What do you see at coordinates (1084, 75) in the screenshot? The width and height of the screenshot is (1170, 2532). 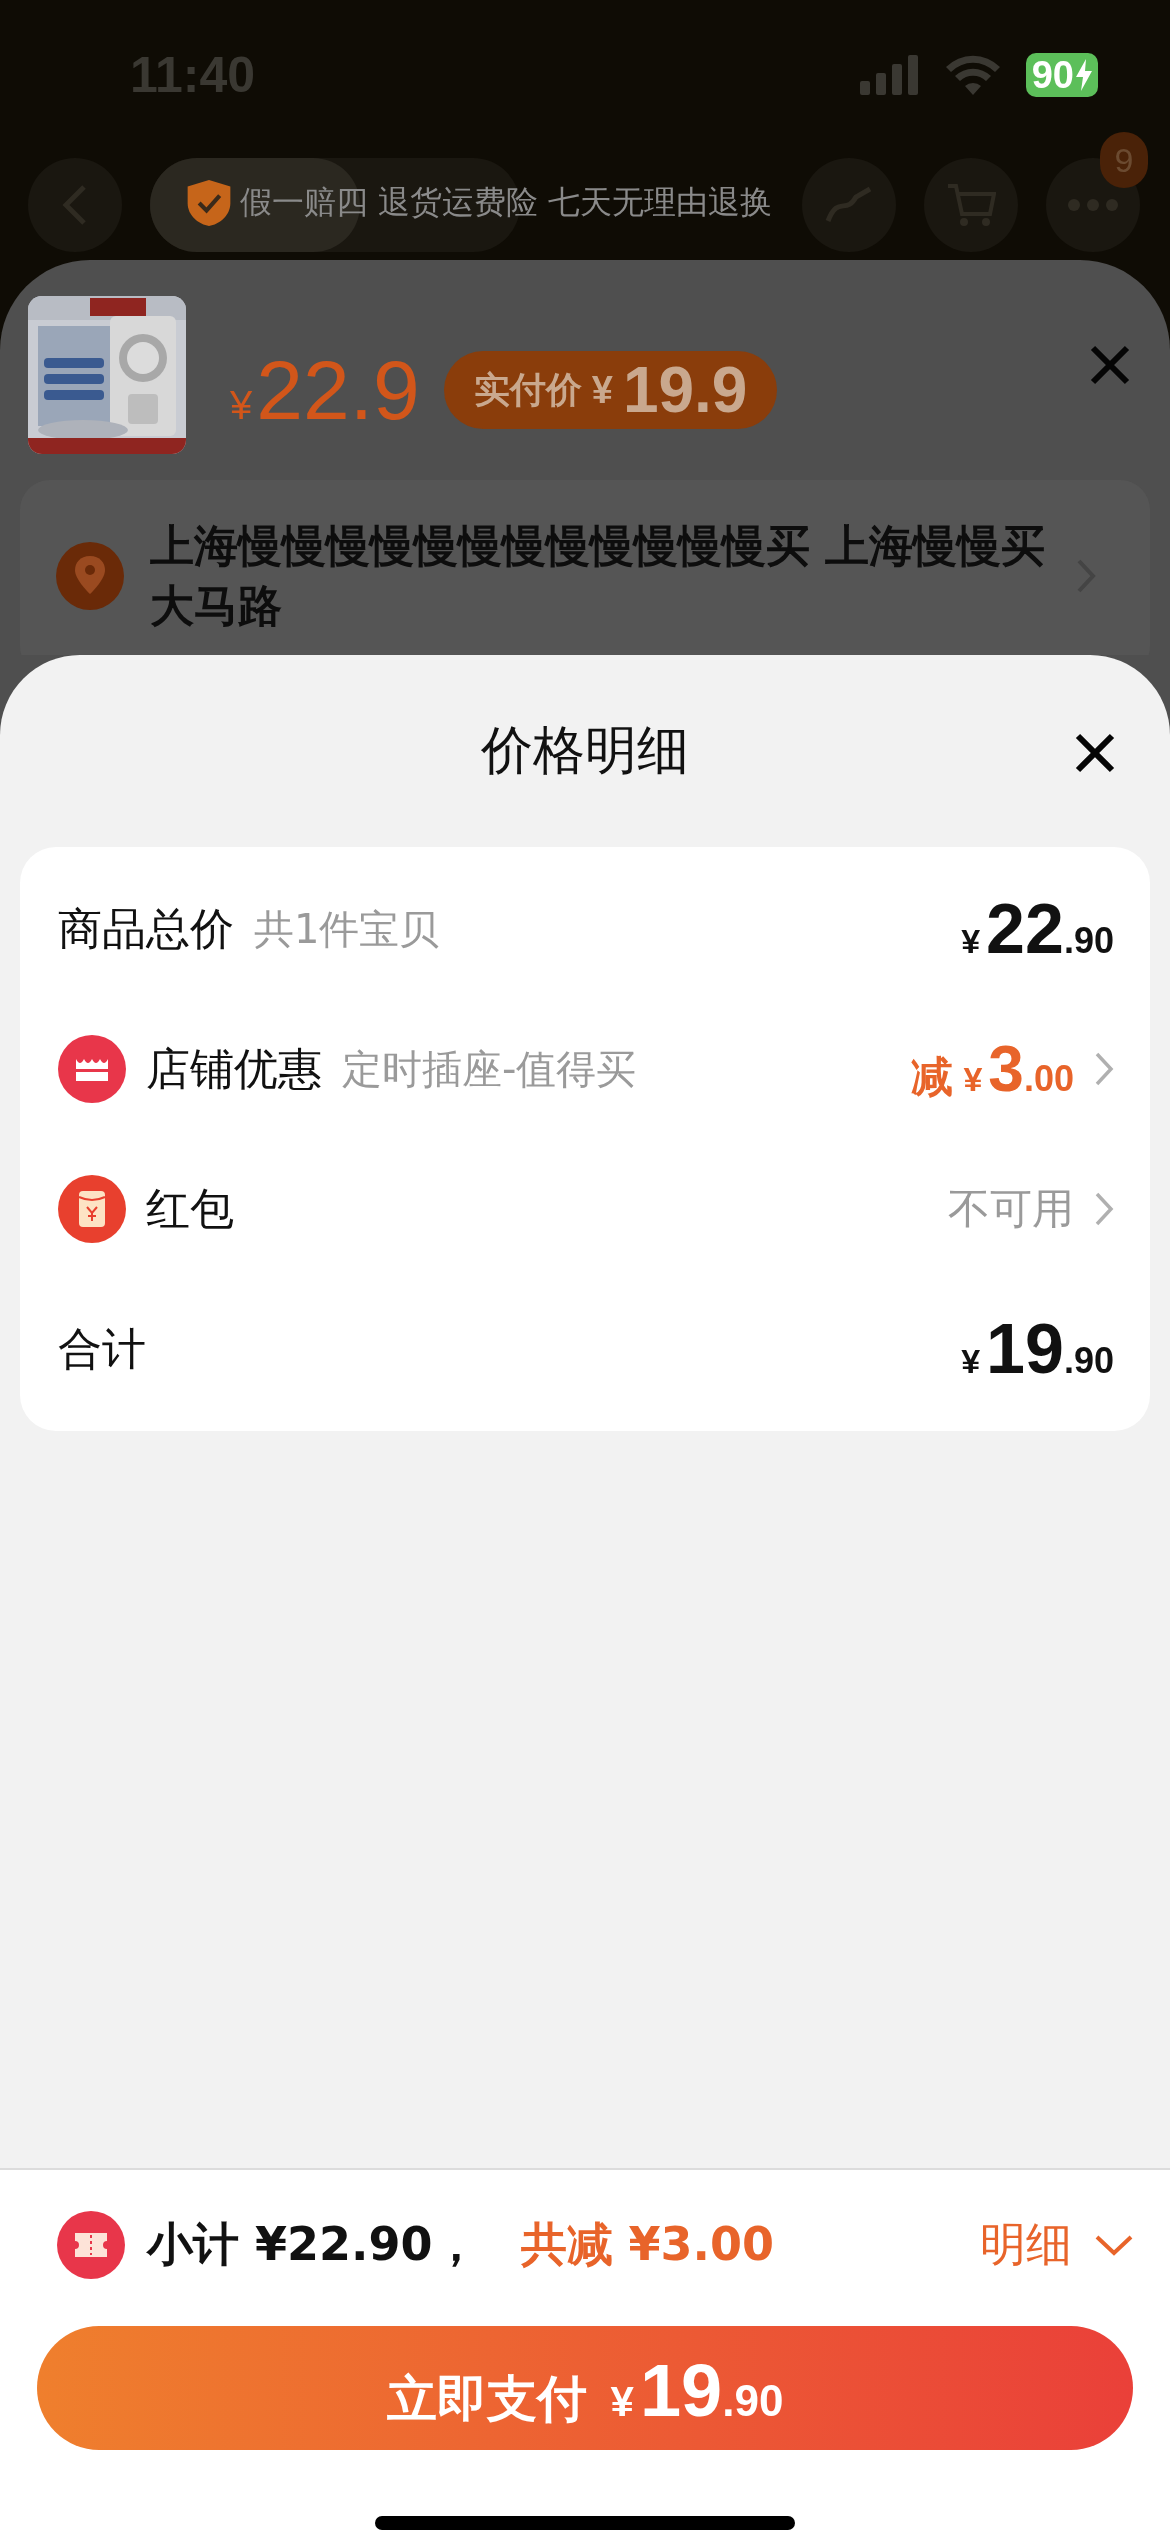 I see `charging-icon` at bounding box center [1084, 75].